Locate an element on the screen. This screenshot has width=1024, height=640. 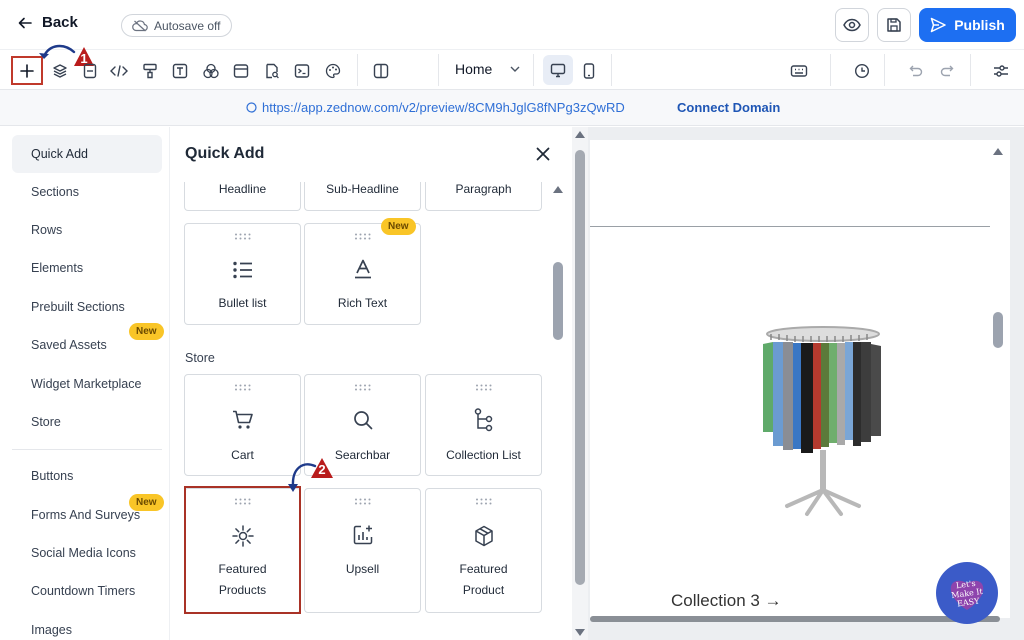
sliders-icon is located at coordinates (1001, 71).